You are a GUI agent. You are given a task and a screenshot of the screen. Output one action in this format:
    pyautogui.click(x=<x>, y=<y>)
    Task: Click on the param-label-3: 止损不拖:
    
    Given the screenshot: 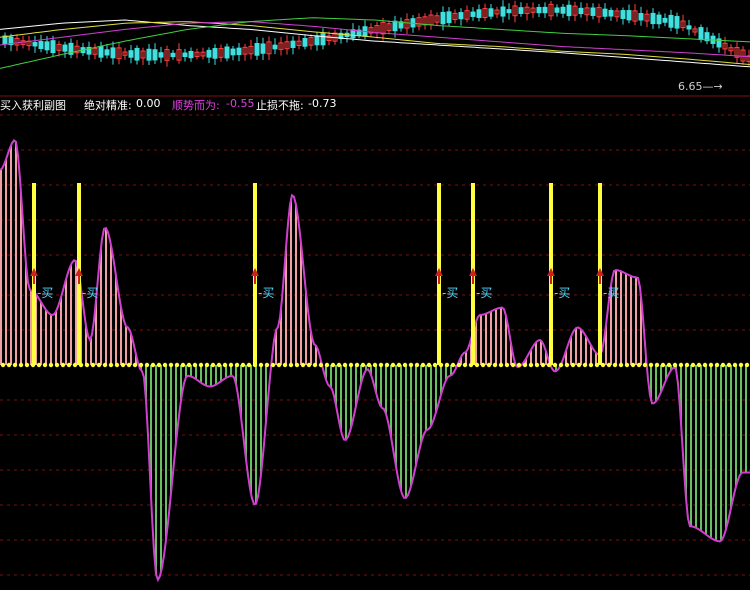 What is the action you would take?
    pyautogui.click(x=280, y=105)
    